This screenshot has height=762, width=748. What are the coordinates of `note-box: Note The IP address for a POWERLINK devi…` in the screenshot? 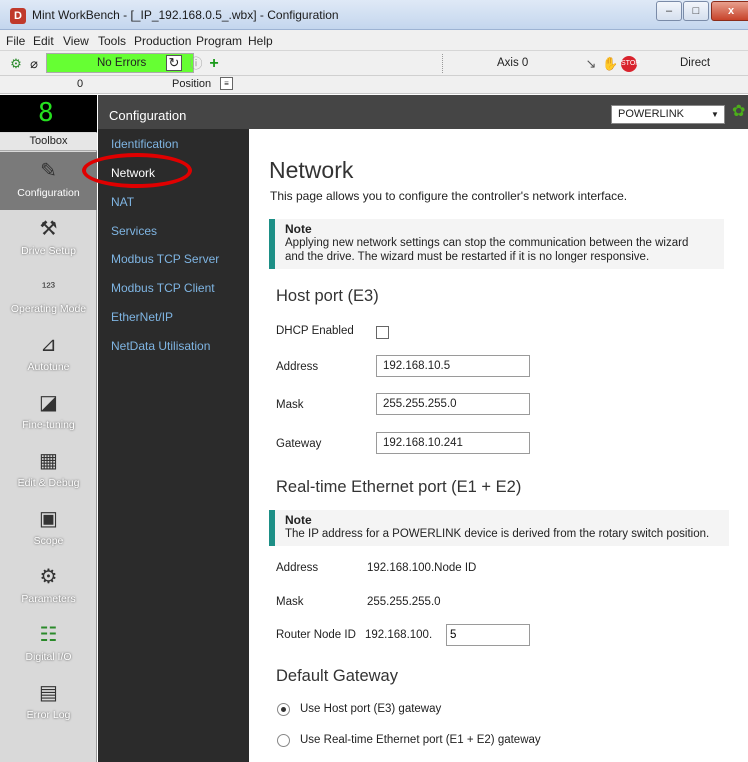 It's located at (499, 528).